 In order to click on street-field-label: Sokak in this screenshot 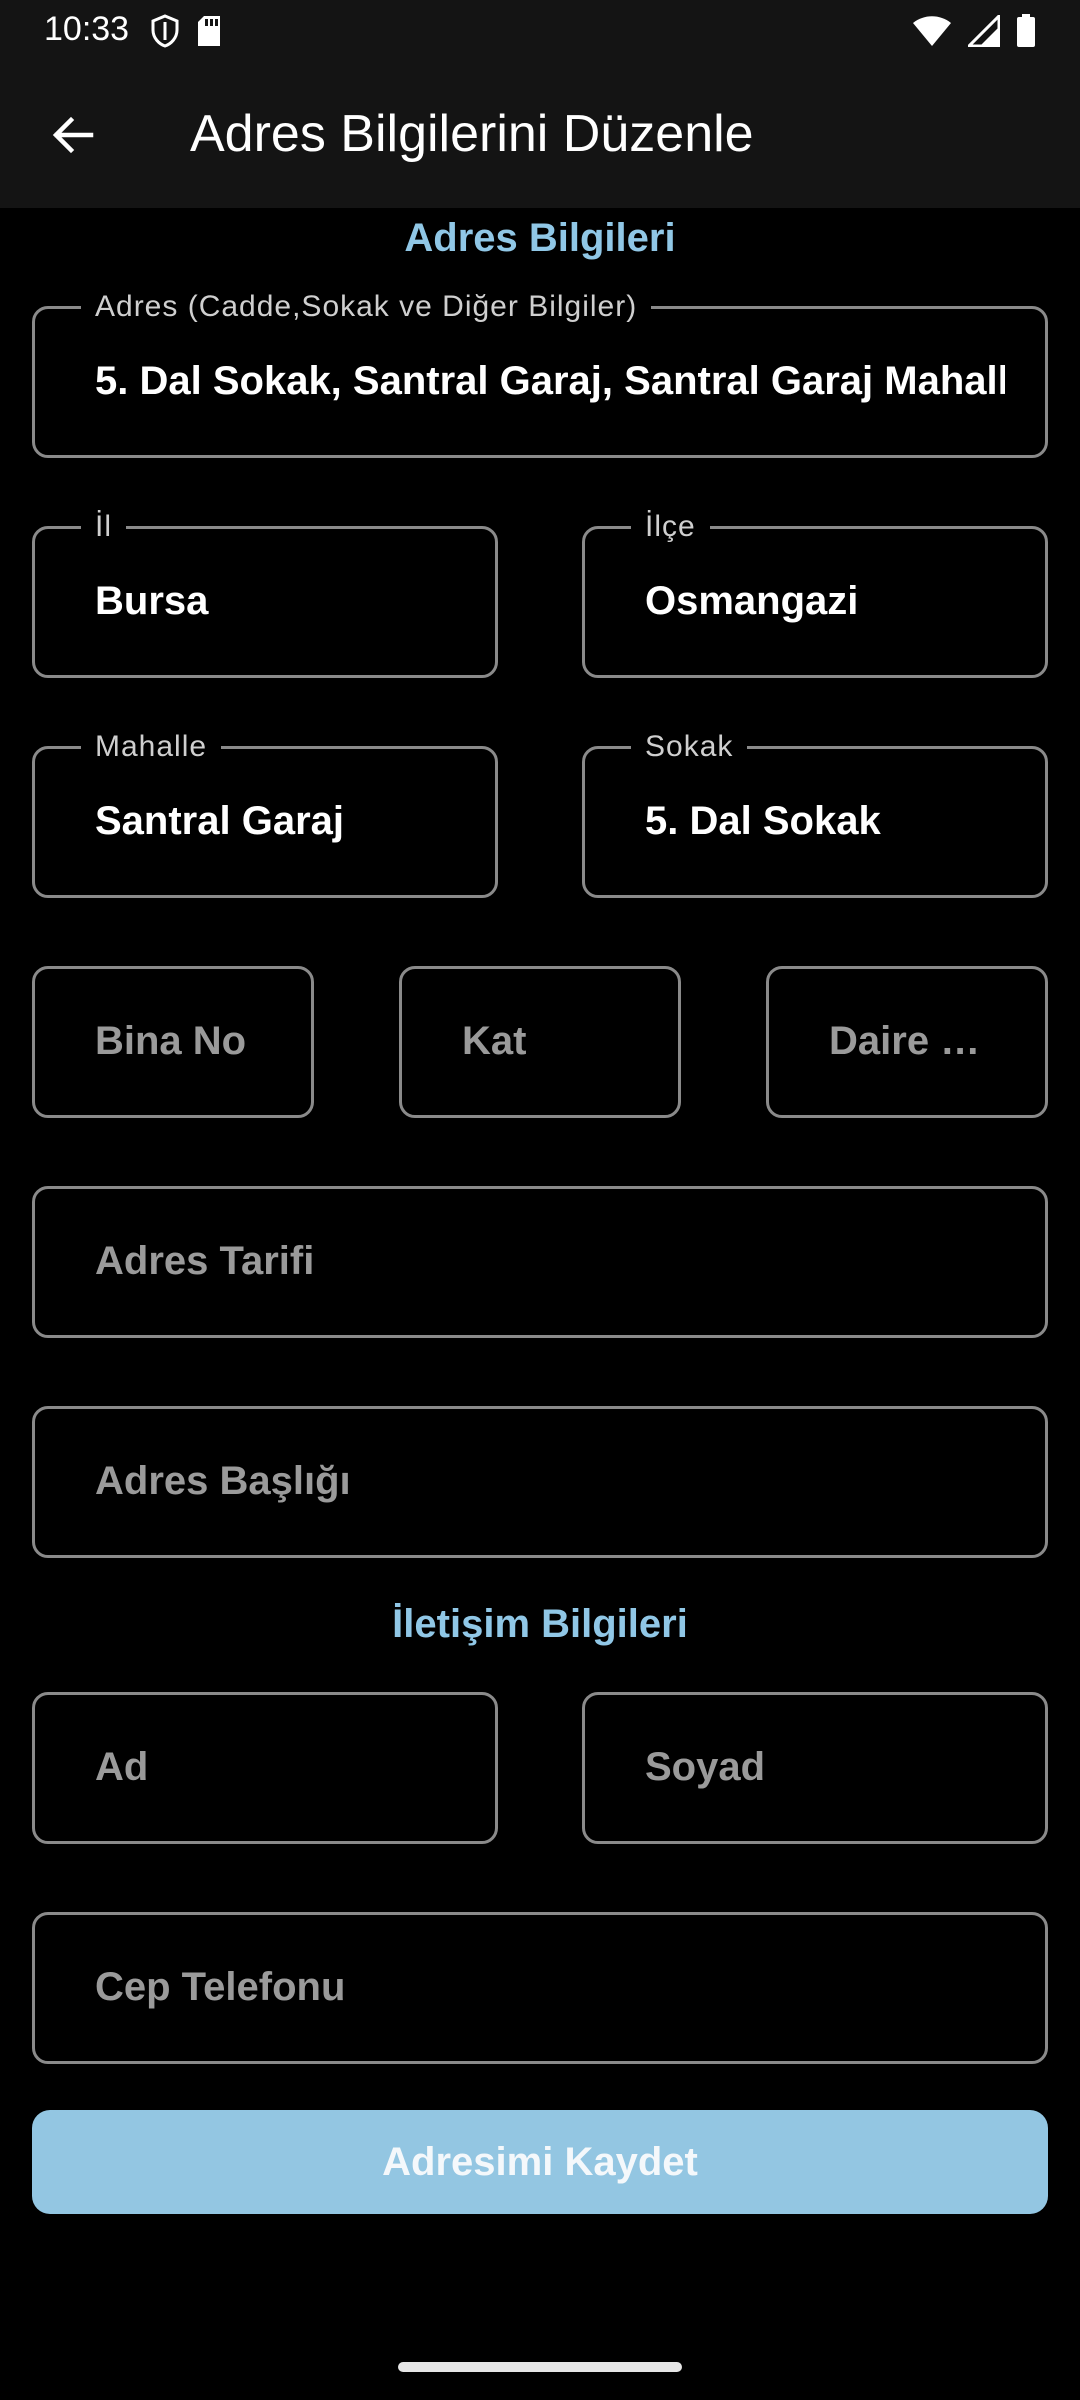, I will do `click(689, 747)`.